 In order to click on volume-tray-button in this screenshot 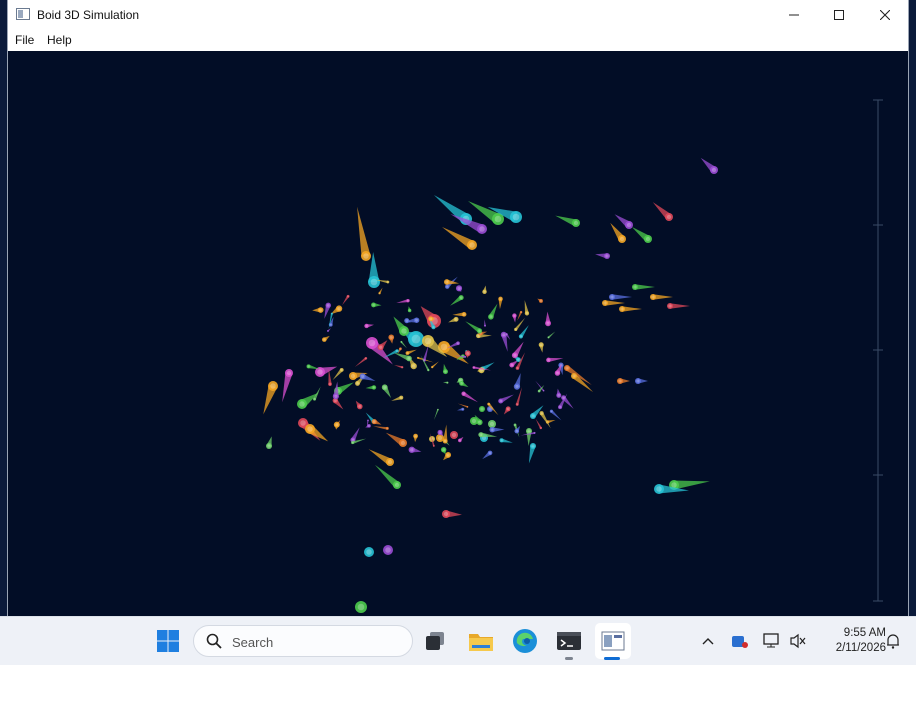, I will do `click(798, 641)`.